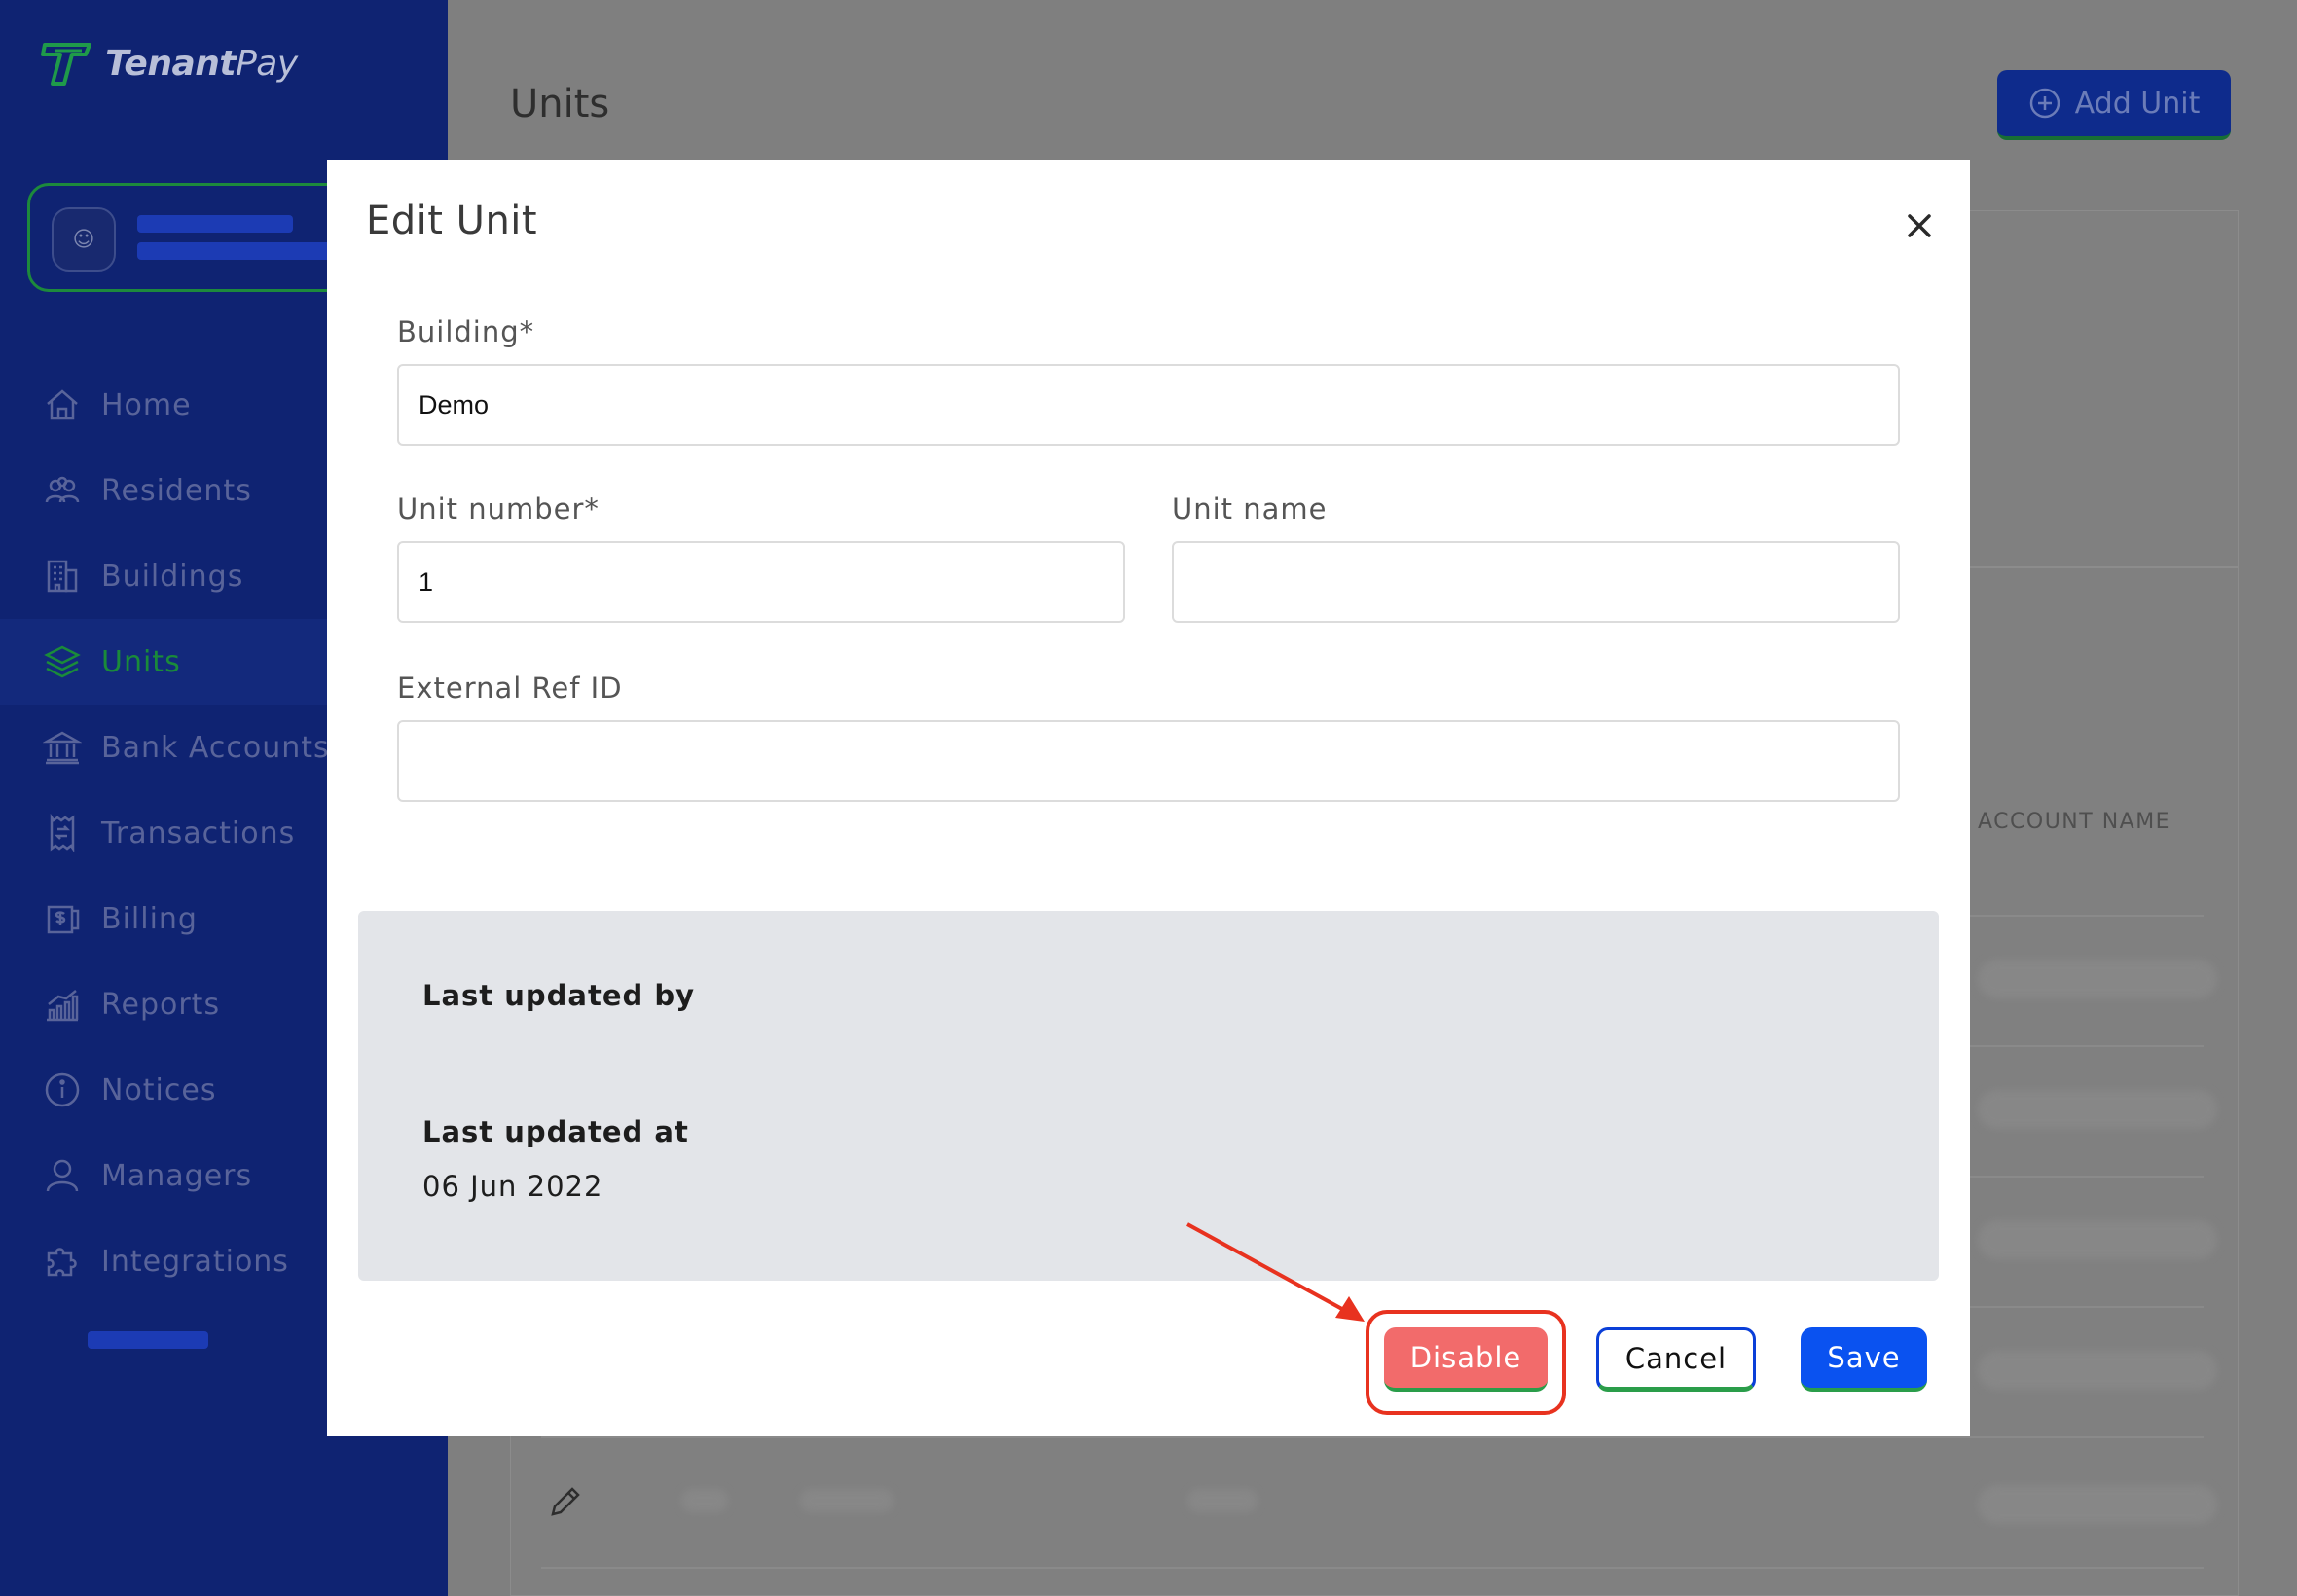 Image resolution: width=2297 pixels, height=1596 pixels. I want to click on sidebar-item-label: Home, so click(146, 404).